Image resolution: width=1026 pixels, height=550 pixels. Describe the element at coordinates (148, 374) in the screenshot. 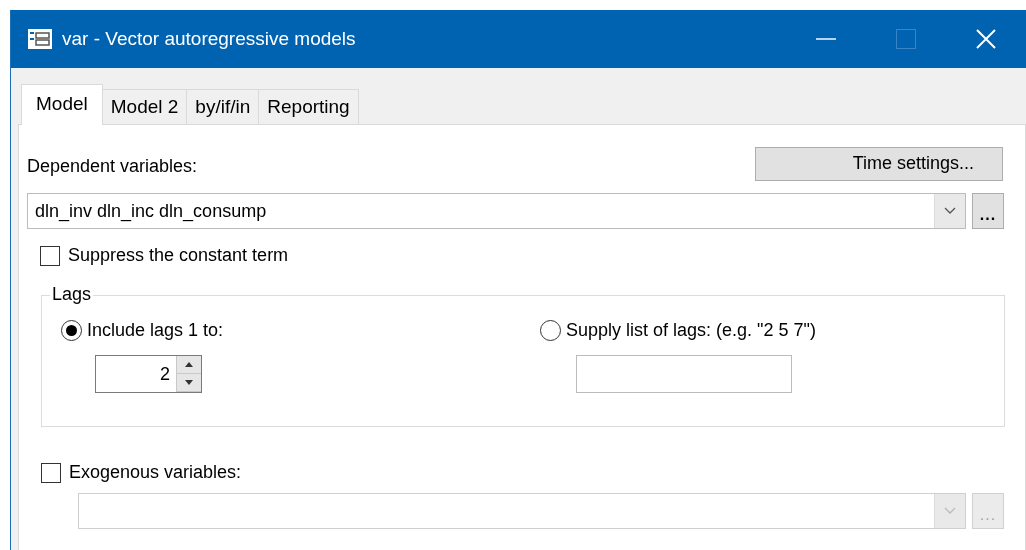

I see `number-field: 2` at that location.